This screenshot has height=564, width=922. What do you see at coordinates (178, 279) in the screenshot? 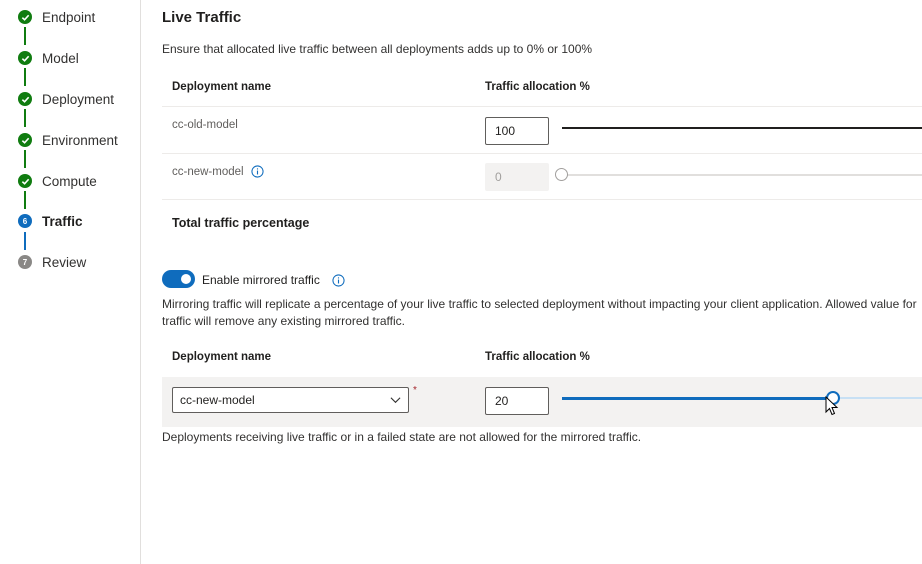
I see `mirrored-traffic-toggle` at bounding box center [178, 279].